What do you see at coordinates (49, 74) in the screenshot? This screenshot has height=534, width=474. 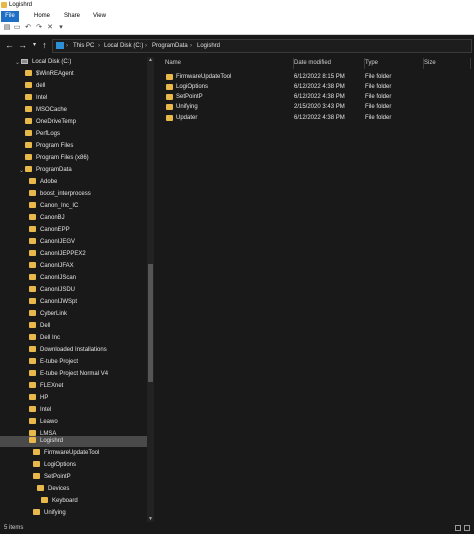 I see `tree-item: $WinREAgent` at bounding box center [49, 74].